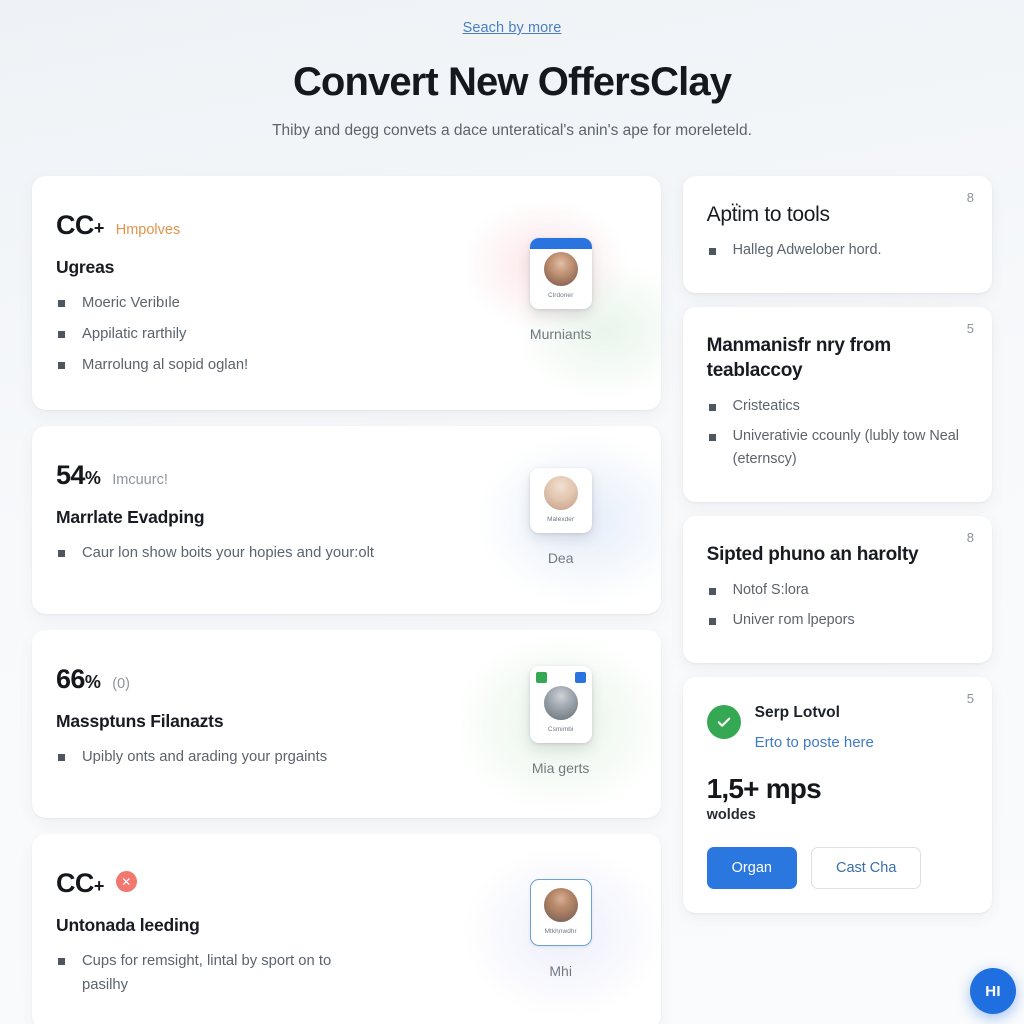 This screenshot has height=1024, width=1024. Describe the element at coordinates (837, 605) in the screenshot. I see `side-card-bullet-list: Notof S:lora Univer гom lpepors` at that location.